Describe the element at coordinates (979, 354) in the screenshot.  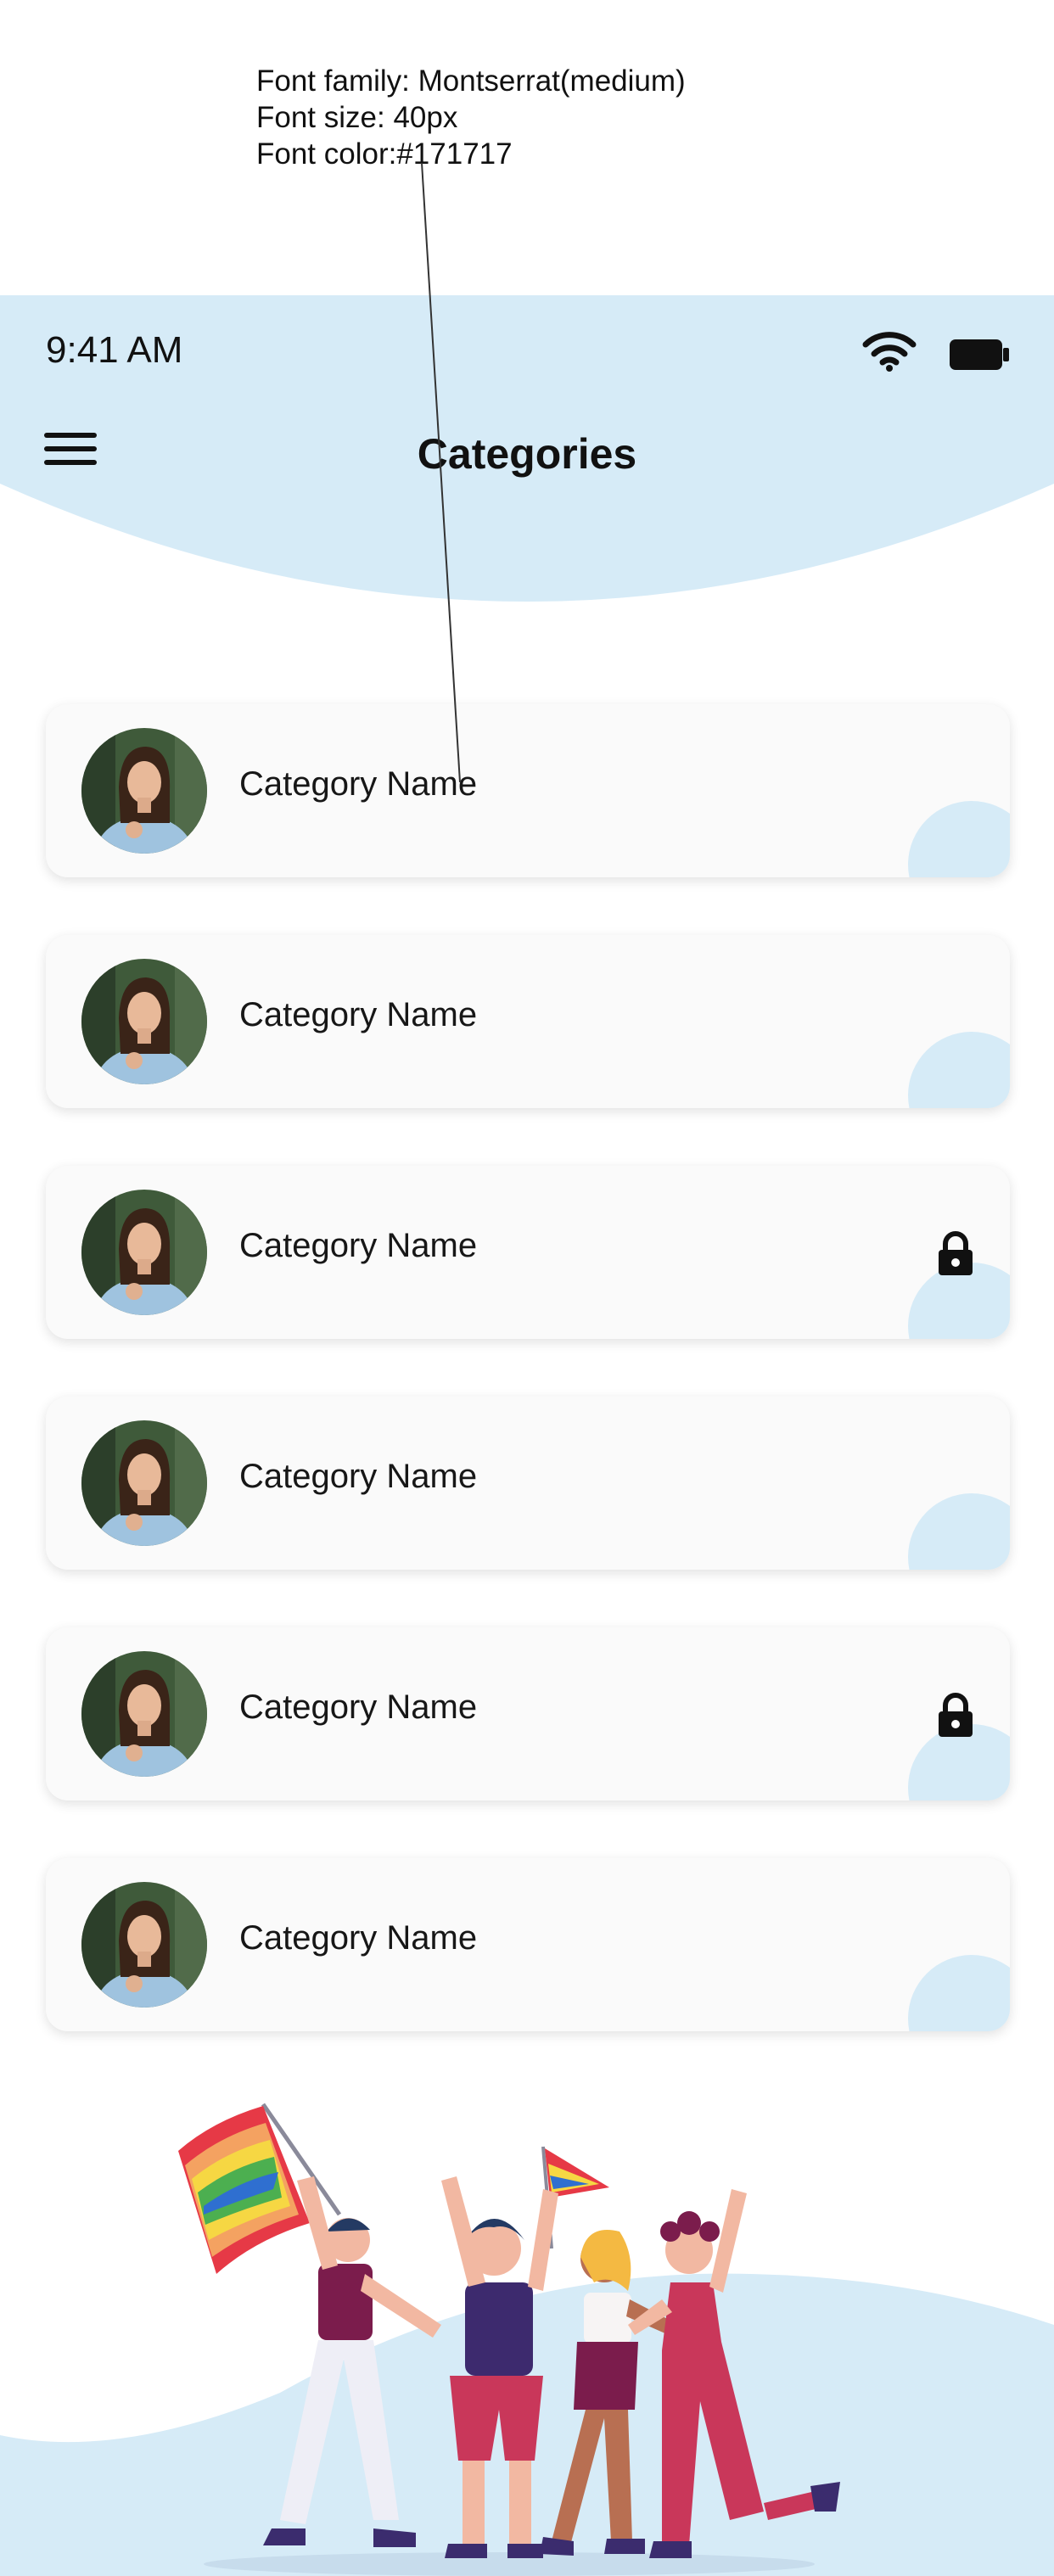
I see `battery-icon` at that location.